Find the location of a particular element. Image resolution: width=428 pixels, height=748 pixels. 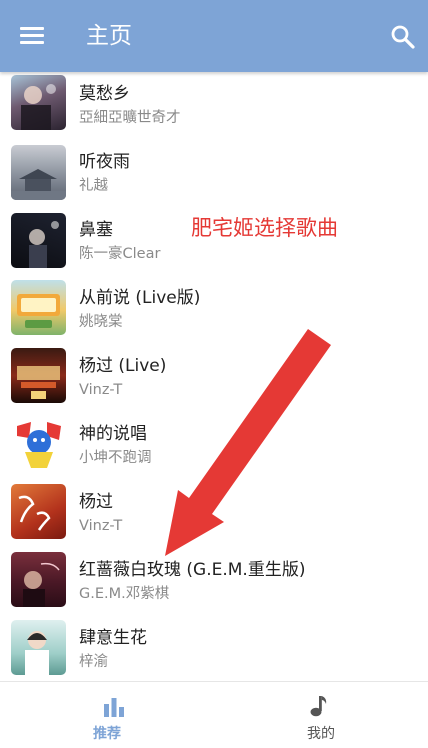

tab-label: 我的 is located at coordinates (321, 734).